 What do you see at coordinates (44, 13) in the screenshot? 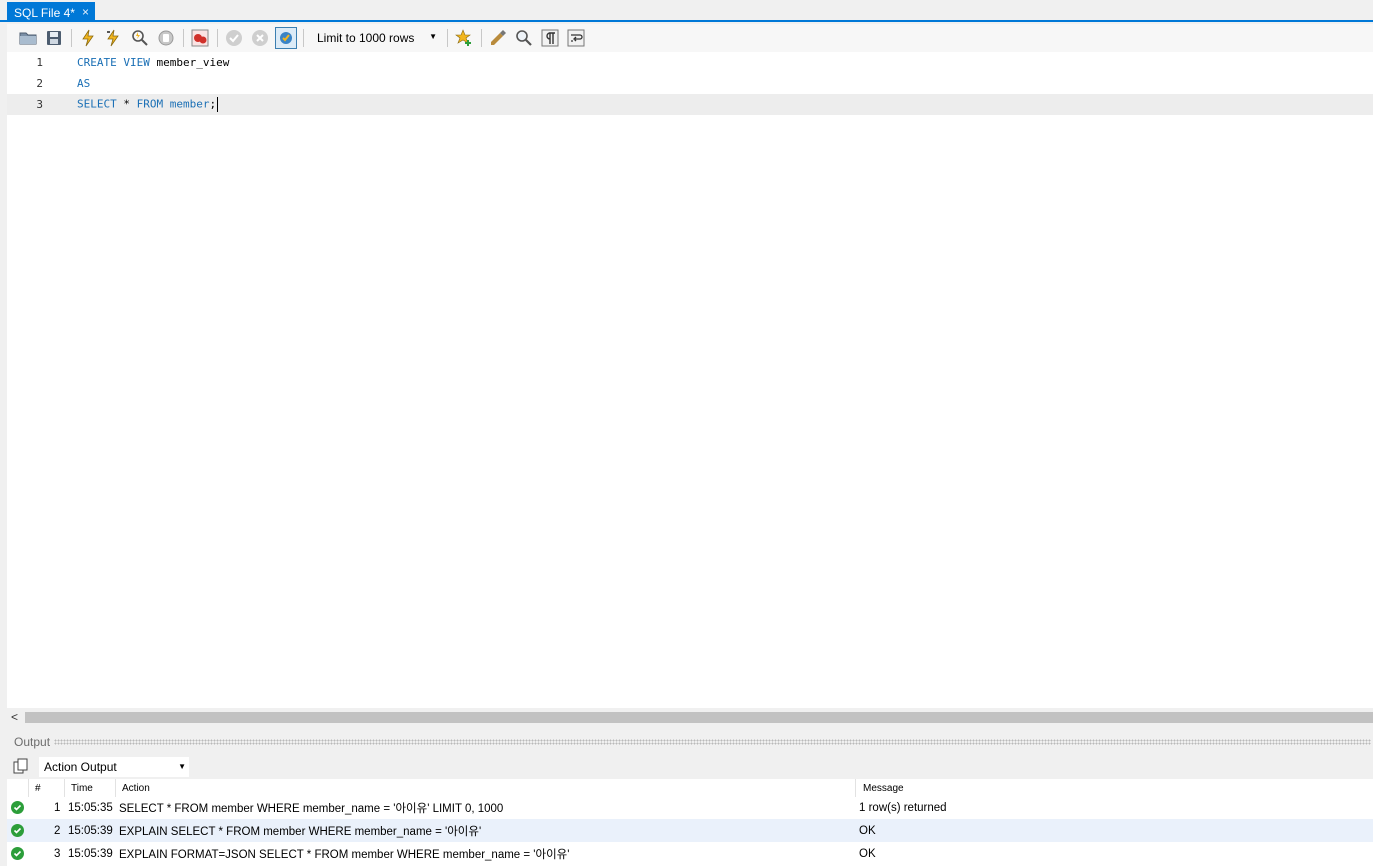
I see `tab-title: SQL File 4*` at bounding box center [44, 13].